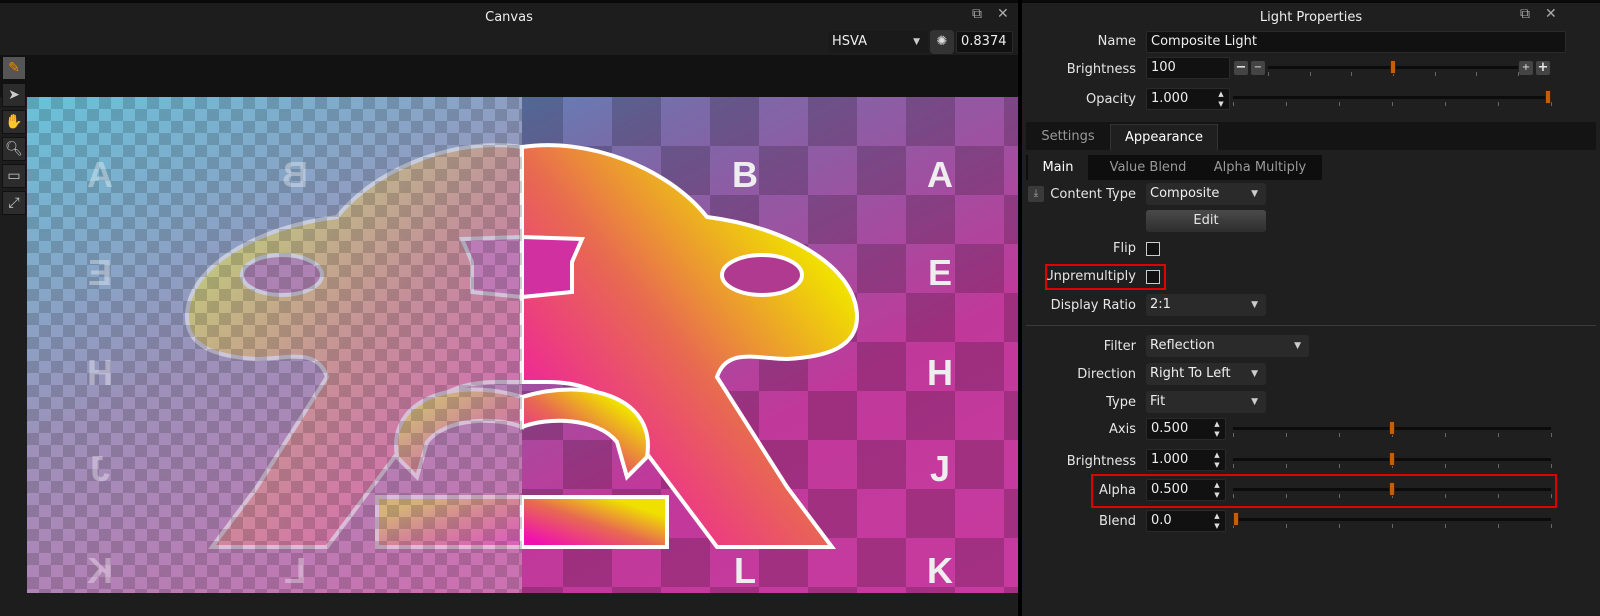 Image resolution: width=1600 pixels, height=616 pixels. I want to click on name-label: Name, so click(1116, 41).